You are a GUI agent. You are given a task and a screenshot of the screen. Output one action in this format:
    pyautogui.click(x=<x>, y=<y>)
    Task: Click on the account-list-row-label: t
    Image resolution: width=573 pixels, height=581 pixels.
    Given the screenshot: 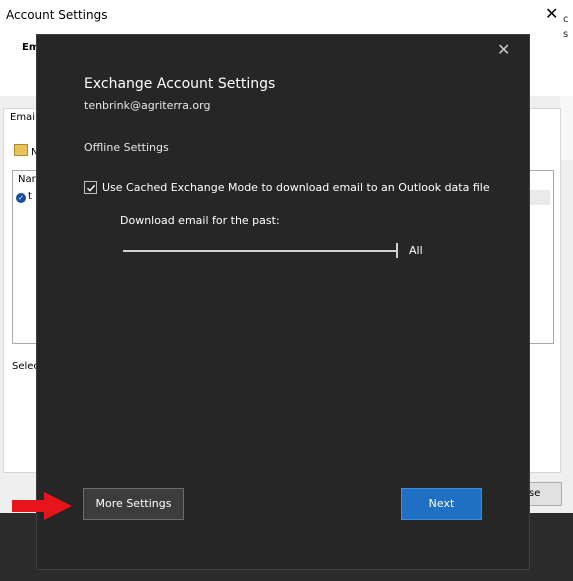 What is the action you would take?
    pyautogui.click(x=30, y=196)
    